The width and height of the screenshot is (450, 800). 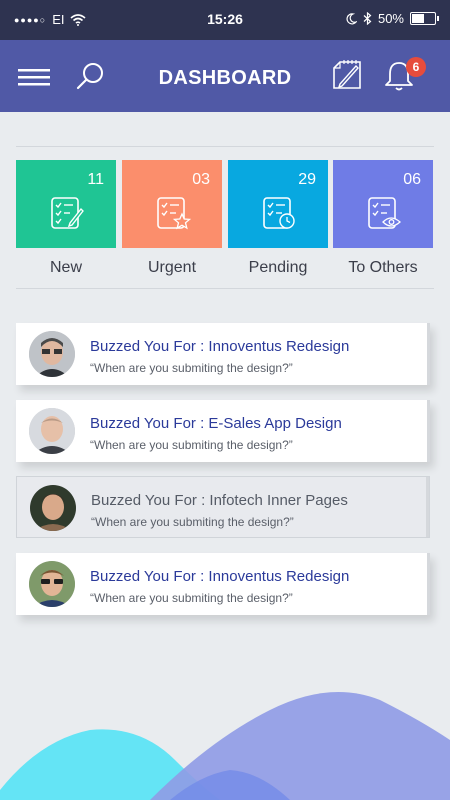 What do you see at coordinates (225, 146) in the screenshot?
I see `divider-top` at bounding box center [225, 146].